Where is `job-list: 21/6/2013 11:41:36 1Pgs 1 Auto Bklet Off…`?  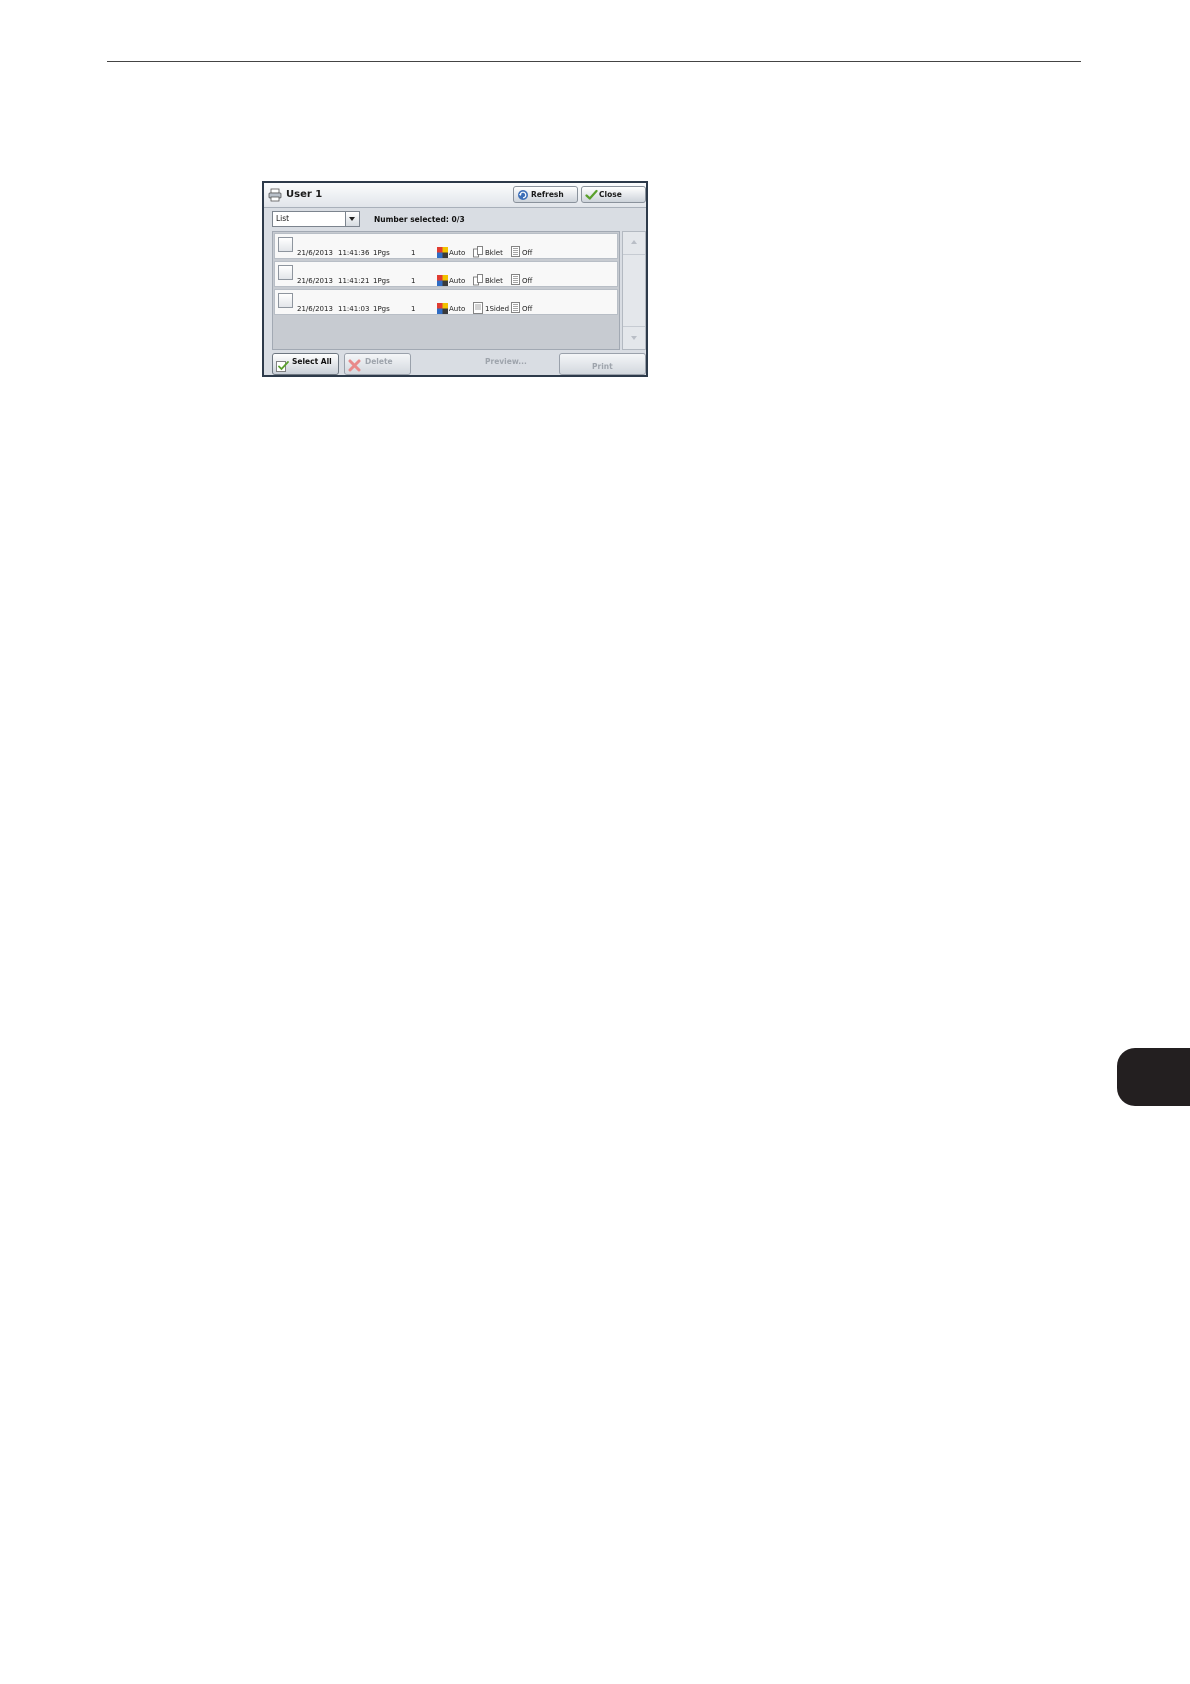
job-list: 21/6/2013 11:41:36 1Pgs 1 Auto Bklet Off… is located at coordinates (446, 290).